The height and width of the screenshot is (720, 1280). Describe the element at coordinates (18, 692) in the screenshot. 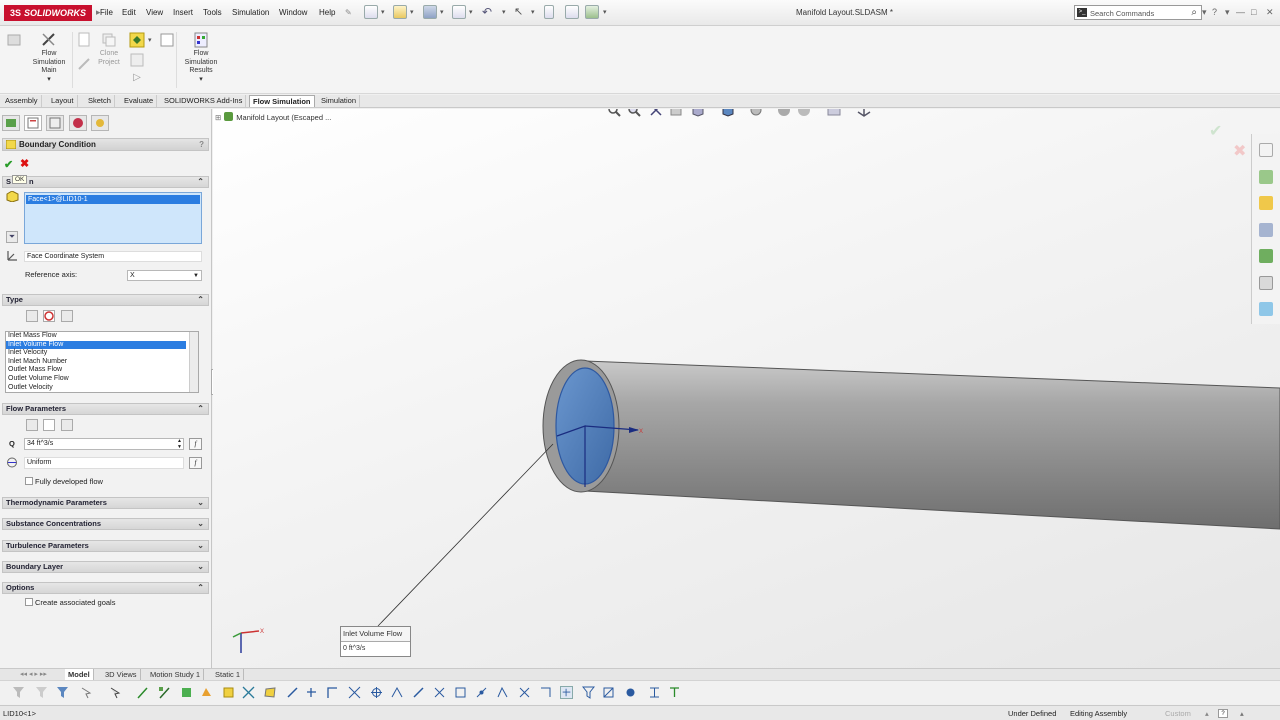

I see `filter-toggle-icon` at that location.